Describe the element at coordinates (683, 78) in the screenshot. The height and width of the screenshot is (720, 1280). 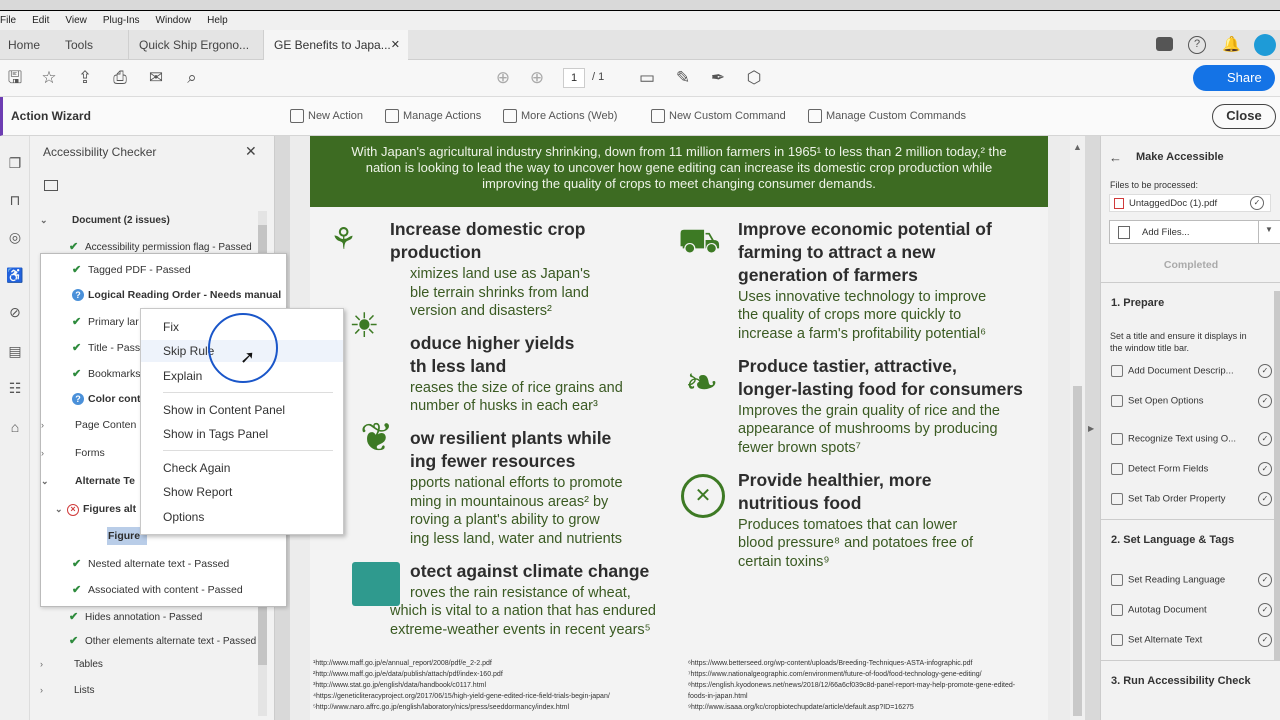
I see `pen-icon: ✎` at that location.